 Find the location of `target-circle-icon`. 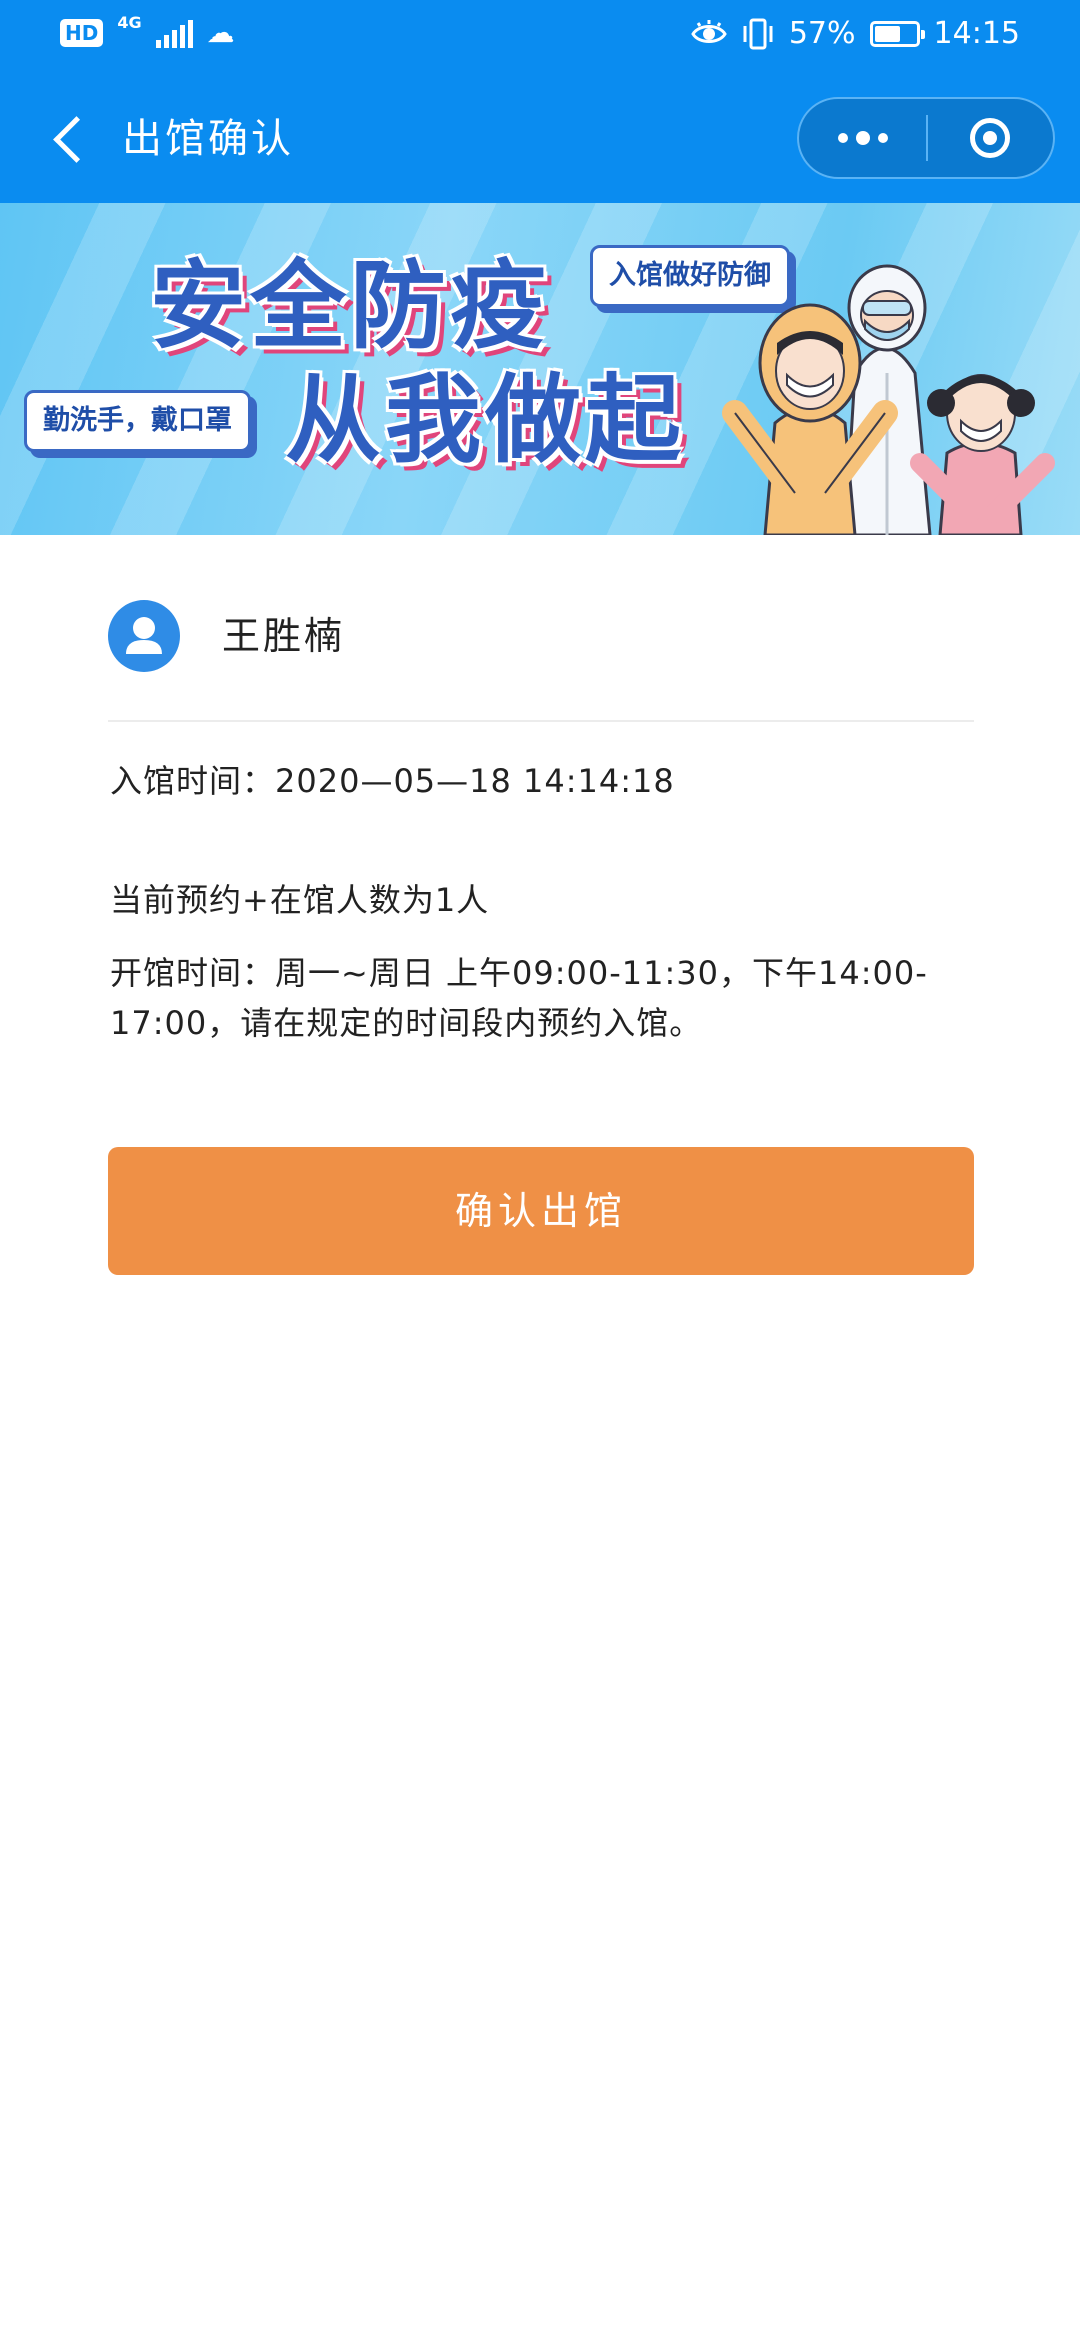

target-circle-icon is located at coordinates (990, 138).